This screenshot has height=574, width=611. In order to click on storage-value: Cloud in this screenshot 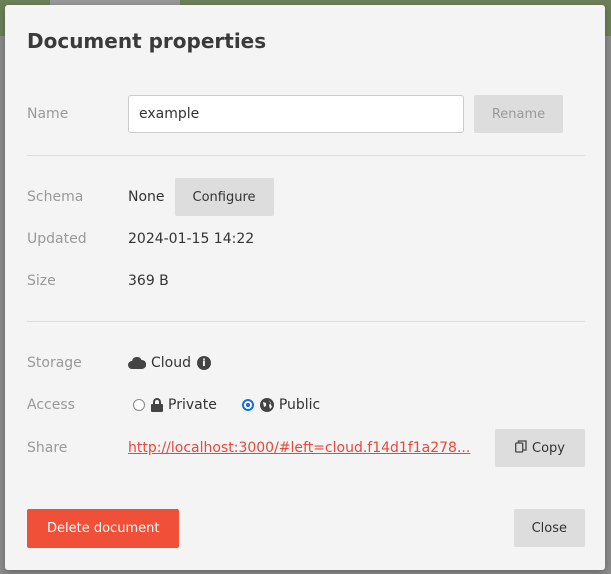, I will do `click(171, 363)`.